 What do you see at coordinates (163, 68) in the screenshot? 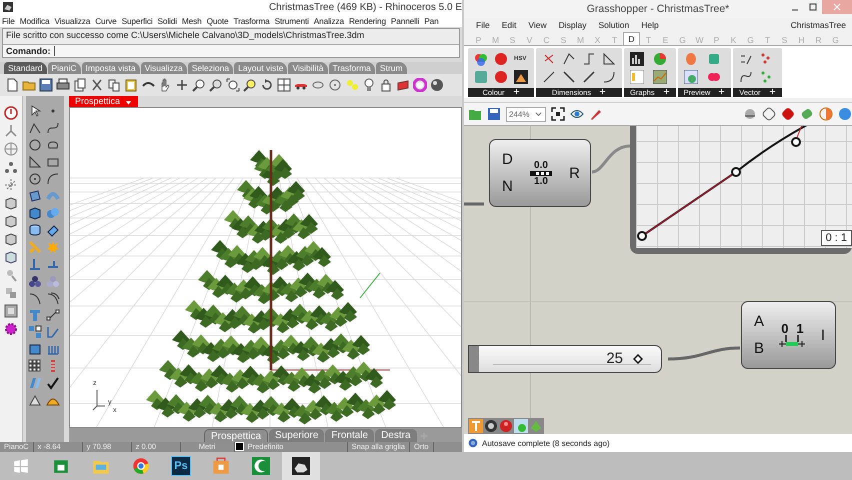
I see `toolbar-tab: Visualizza` at bounding box center [163, 68].